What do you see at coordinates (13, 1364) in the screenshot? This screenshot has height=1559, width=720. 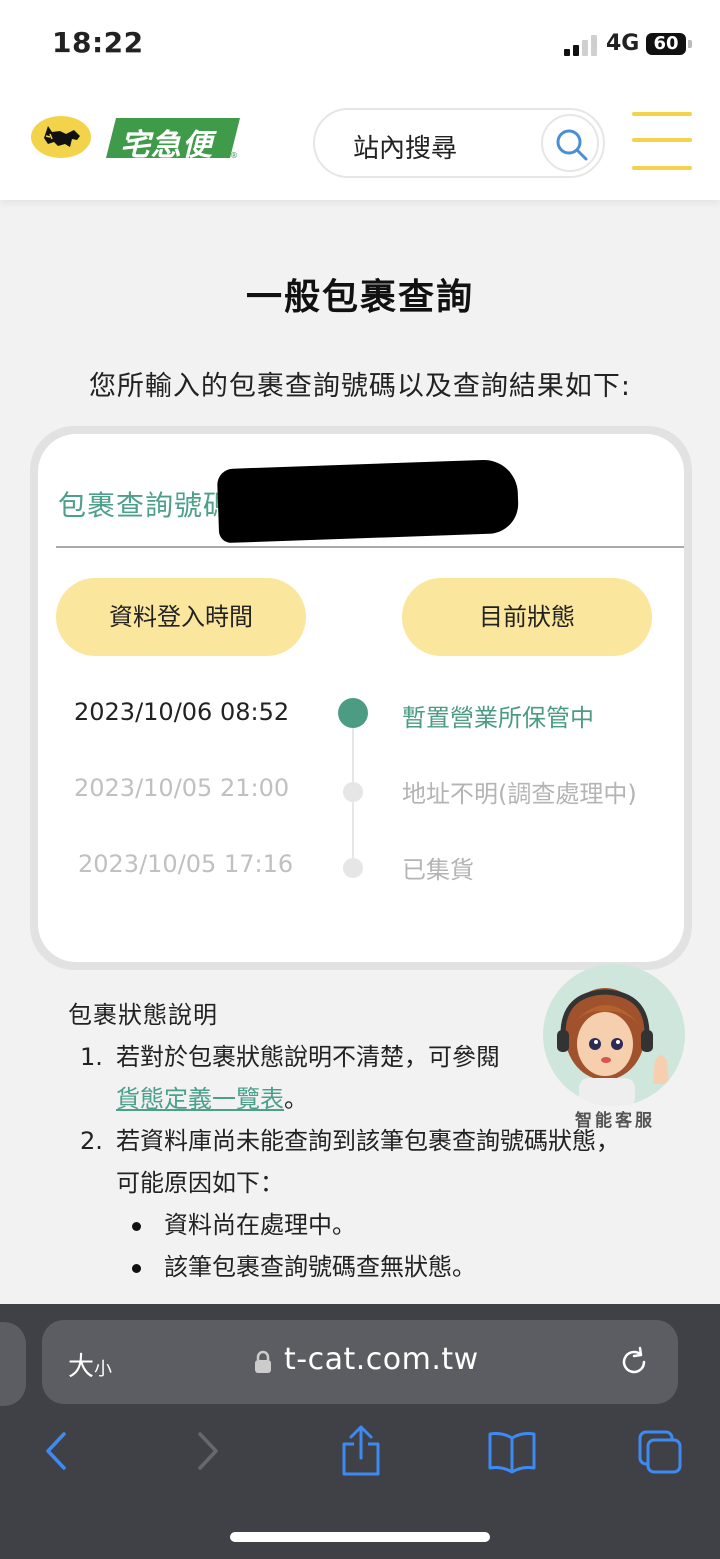 I see `previous-tab-edge` at bounding box center [13, 1364].